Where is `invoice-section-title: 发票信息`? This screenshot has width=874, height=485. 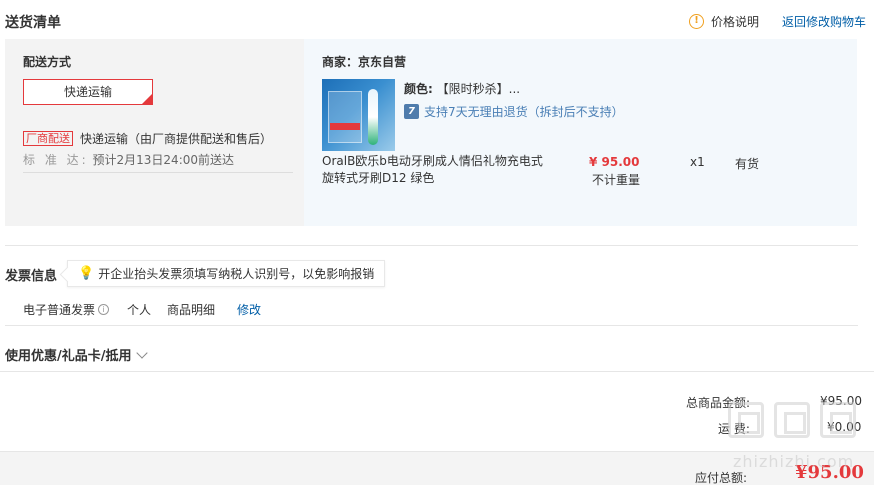 invoice-section-title: 发票信息 is located at coordinates (31, 276).